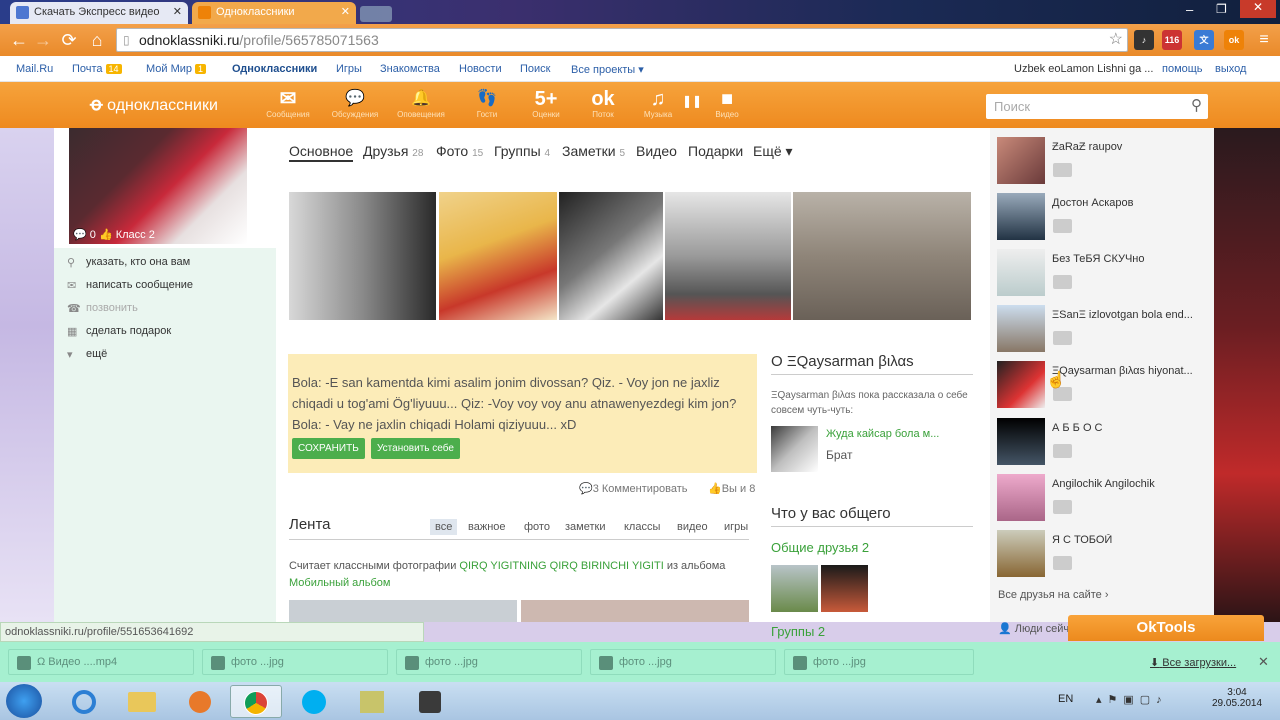  I want to click on language-indicator: EN, so click(1065, 699).